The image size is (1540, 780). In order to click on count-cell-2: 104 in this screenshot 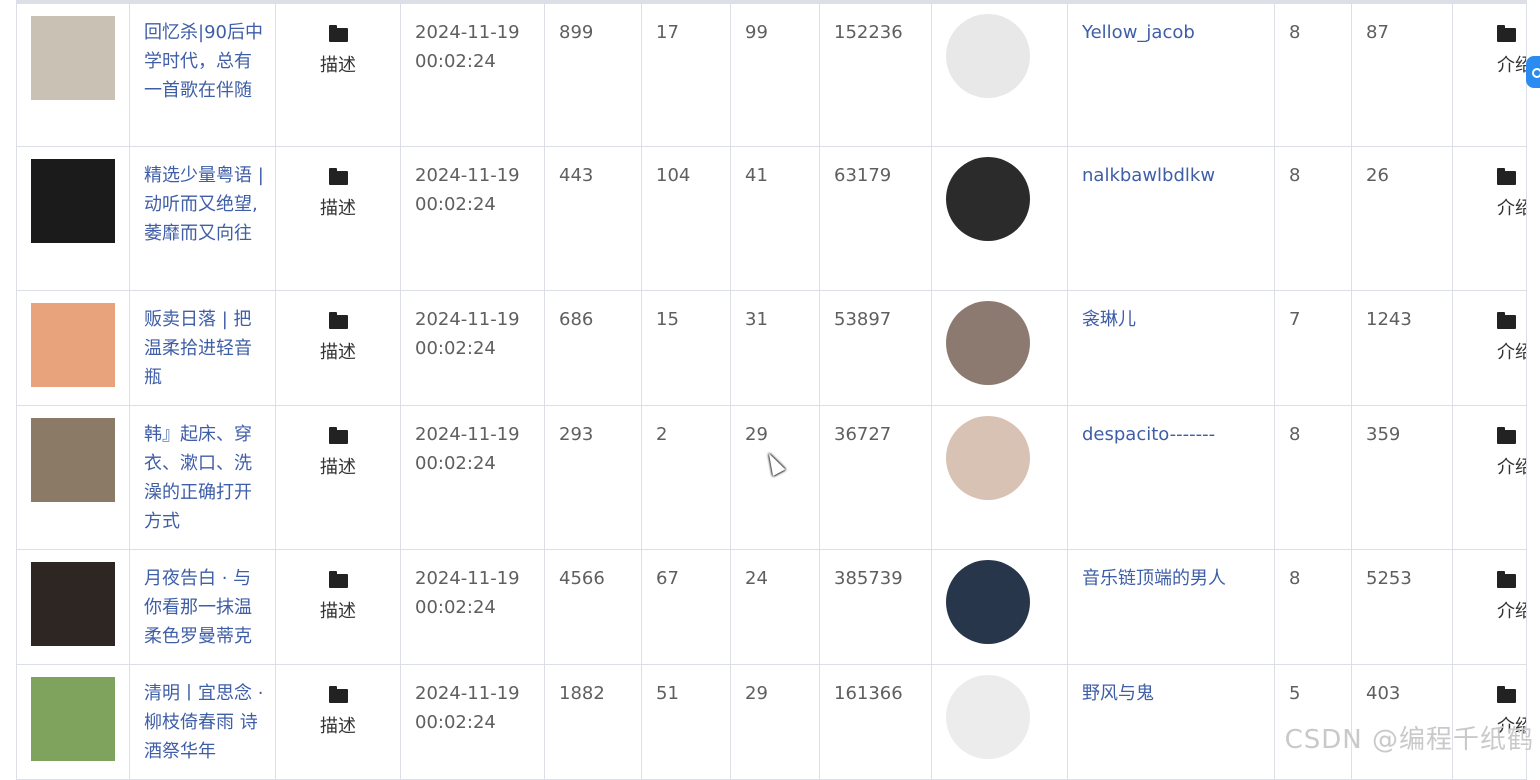, I will do `click(686, 218)`.